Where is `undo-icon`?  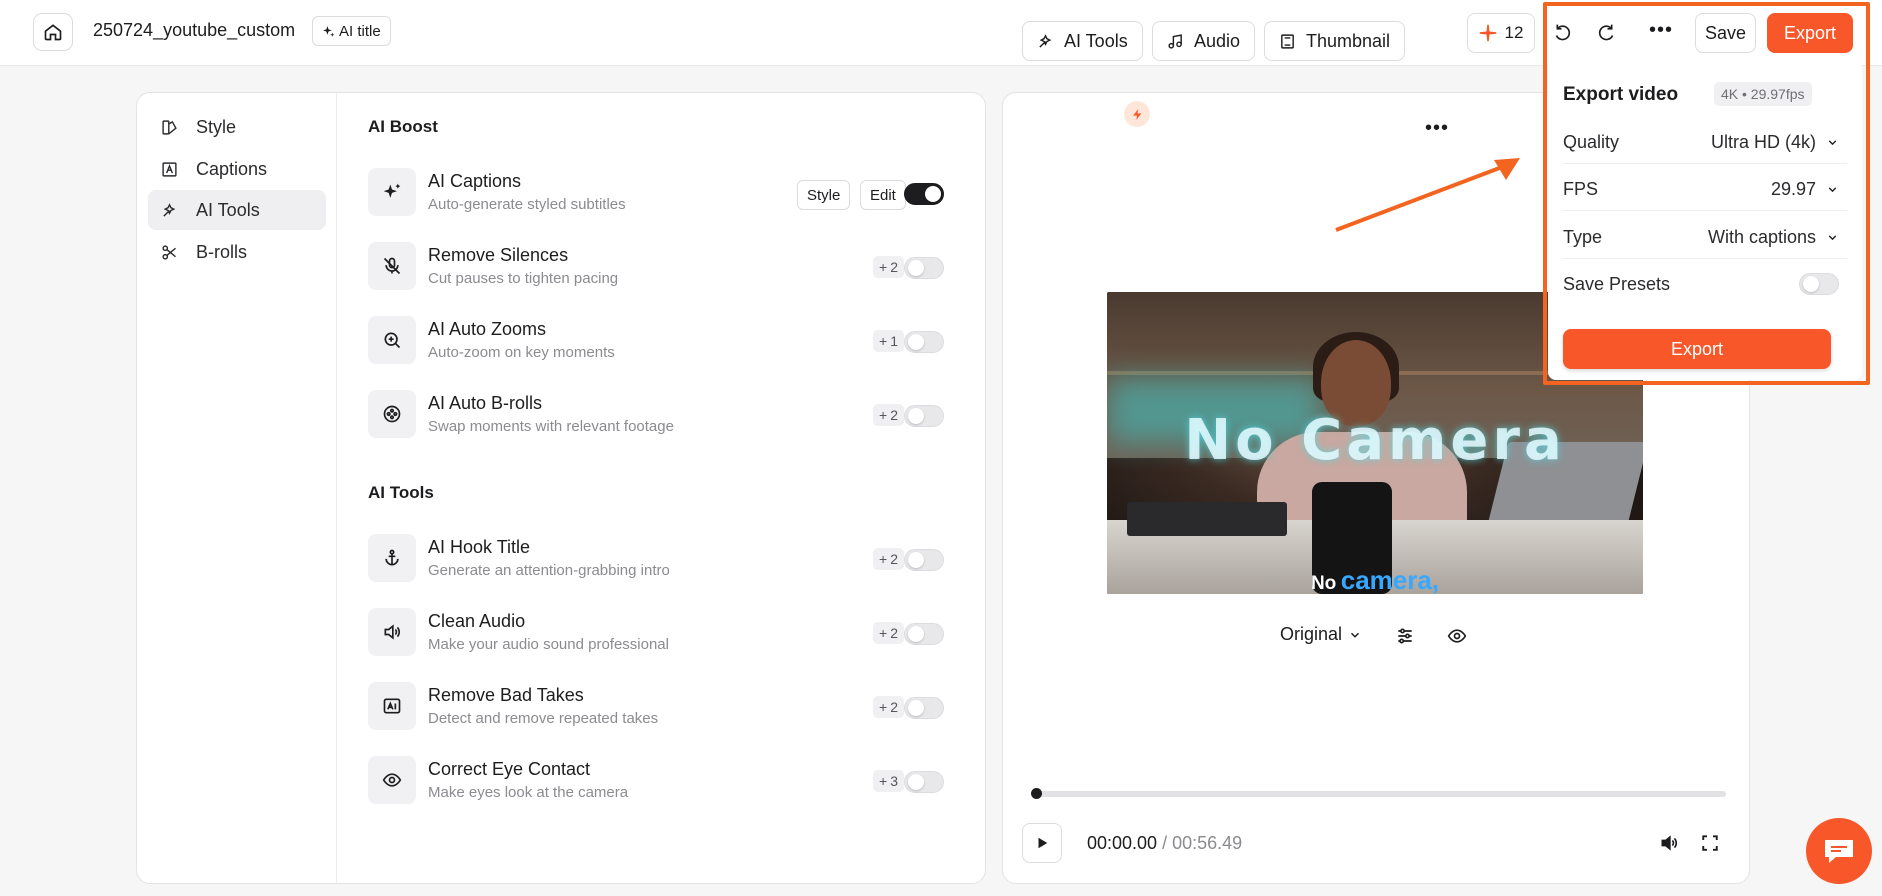
undo-icon is located at coordinates (1563, 32).